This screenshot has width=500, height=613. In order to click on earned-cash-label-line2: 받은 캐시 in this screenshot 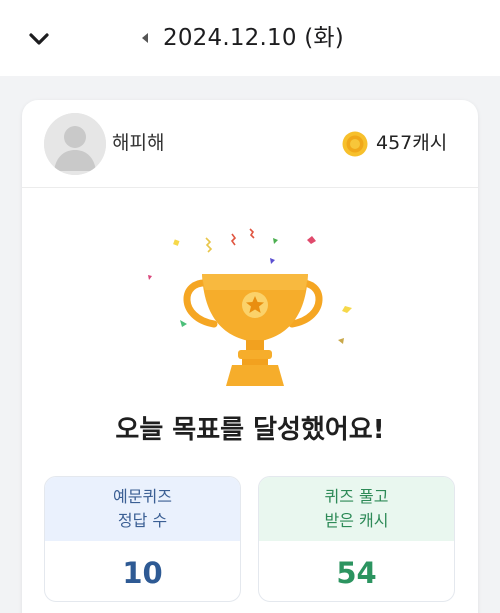, I will do `click(356, 520)`.